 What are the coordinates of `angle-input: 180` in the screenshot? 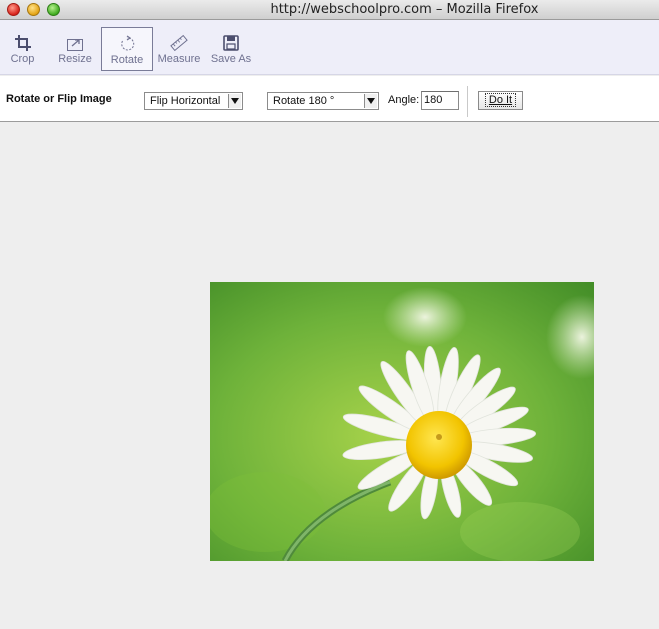 It's located at (440, 100).